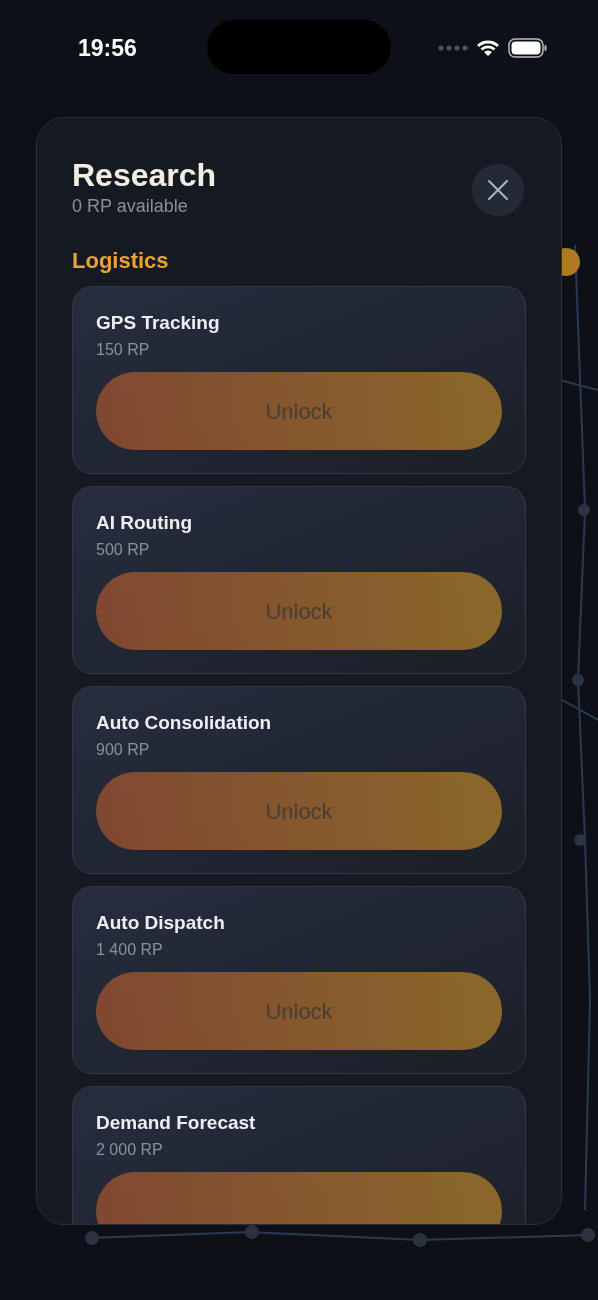 The width and height of the screenshot is (598, 1300). Describe the element at coordinates (130, 1150) in the screenshot. I see `research-cost: 2 000 RP` at that location.